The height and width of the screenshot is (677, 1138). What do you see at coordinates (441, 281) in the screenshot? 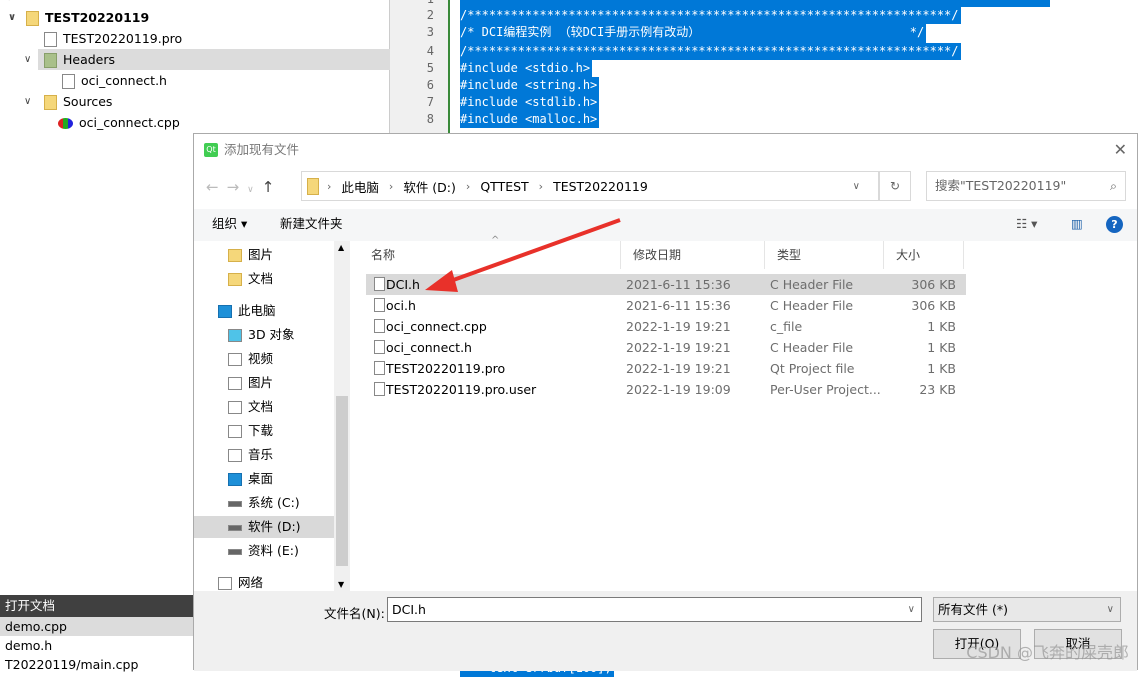
I see `arrow-head` at bounding box center [441, 281].